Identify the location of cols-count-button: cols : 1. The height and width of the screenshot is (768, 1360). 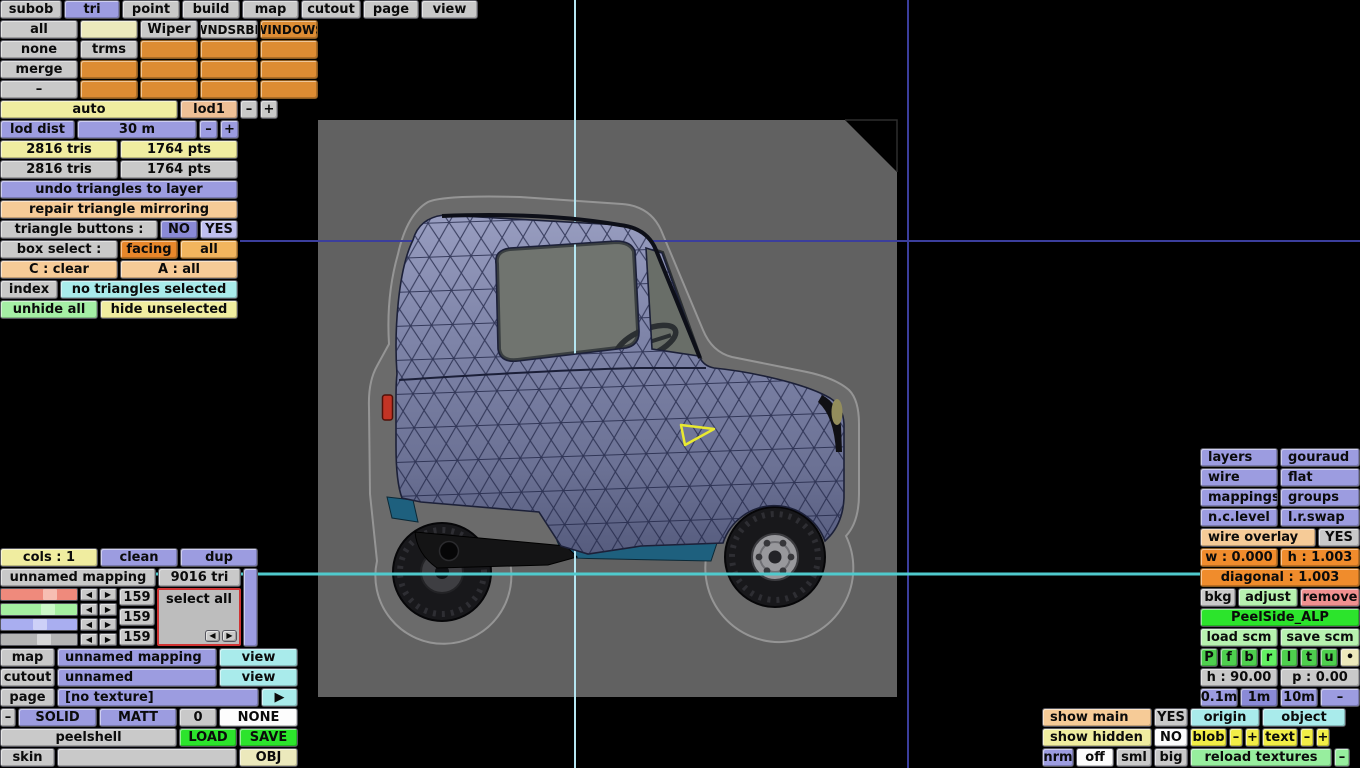
(49, 557).